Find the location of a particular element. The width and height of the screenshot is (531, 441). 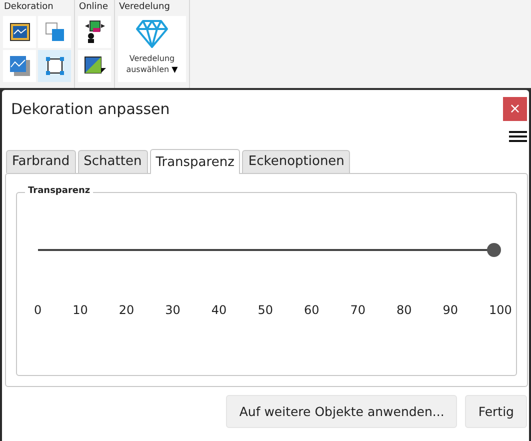

square-handles-icon is located at coordinates (54, 66).